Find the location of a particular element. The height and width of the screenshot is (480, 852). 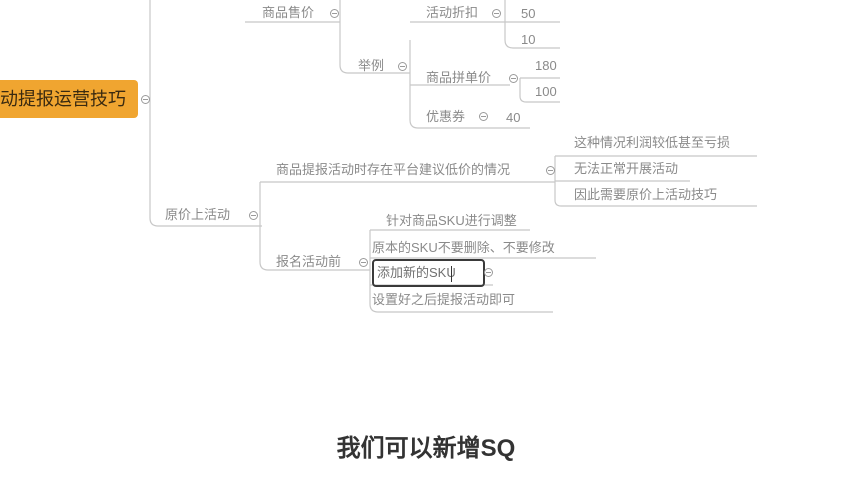

node-low-price: 商品提报活动时存在平台建议低价的情况 is located at coordinates (393, 170).